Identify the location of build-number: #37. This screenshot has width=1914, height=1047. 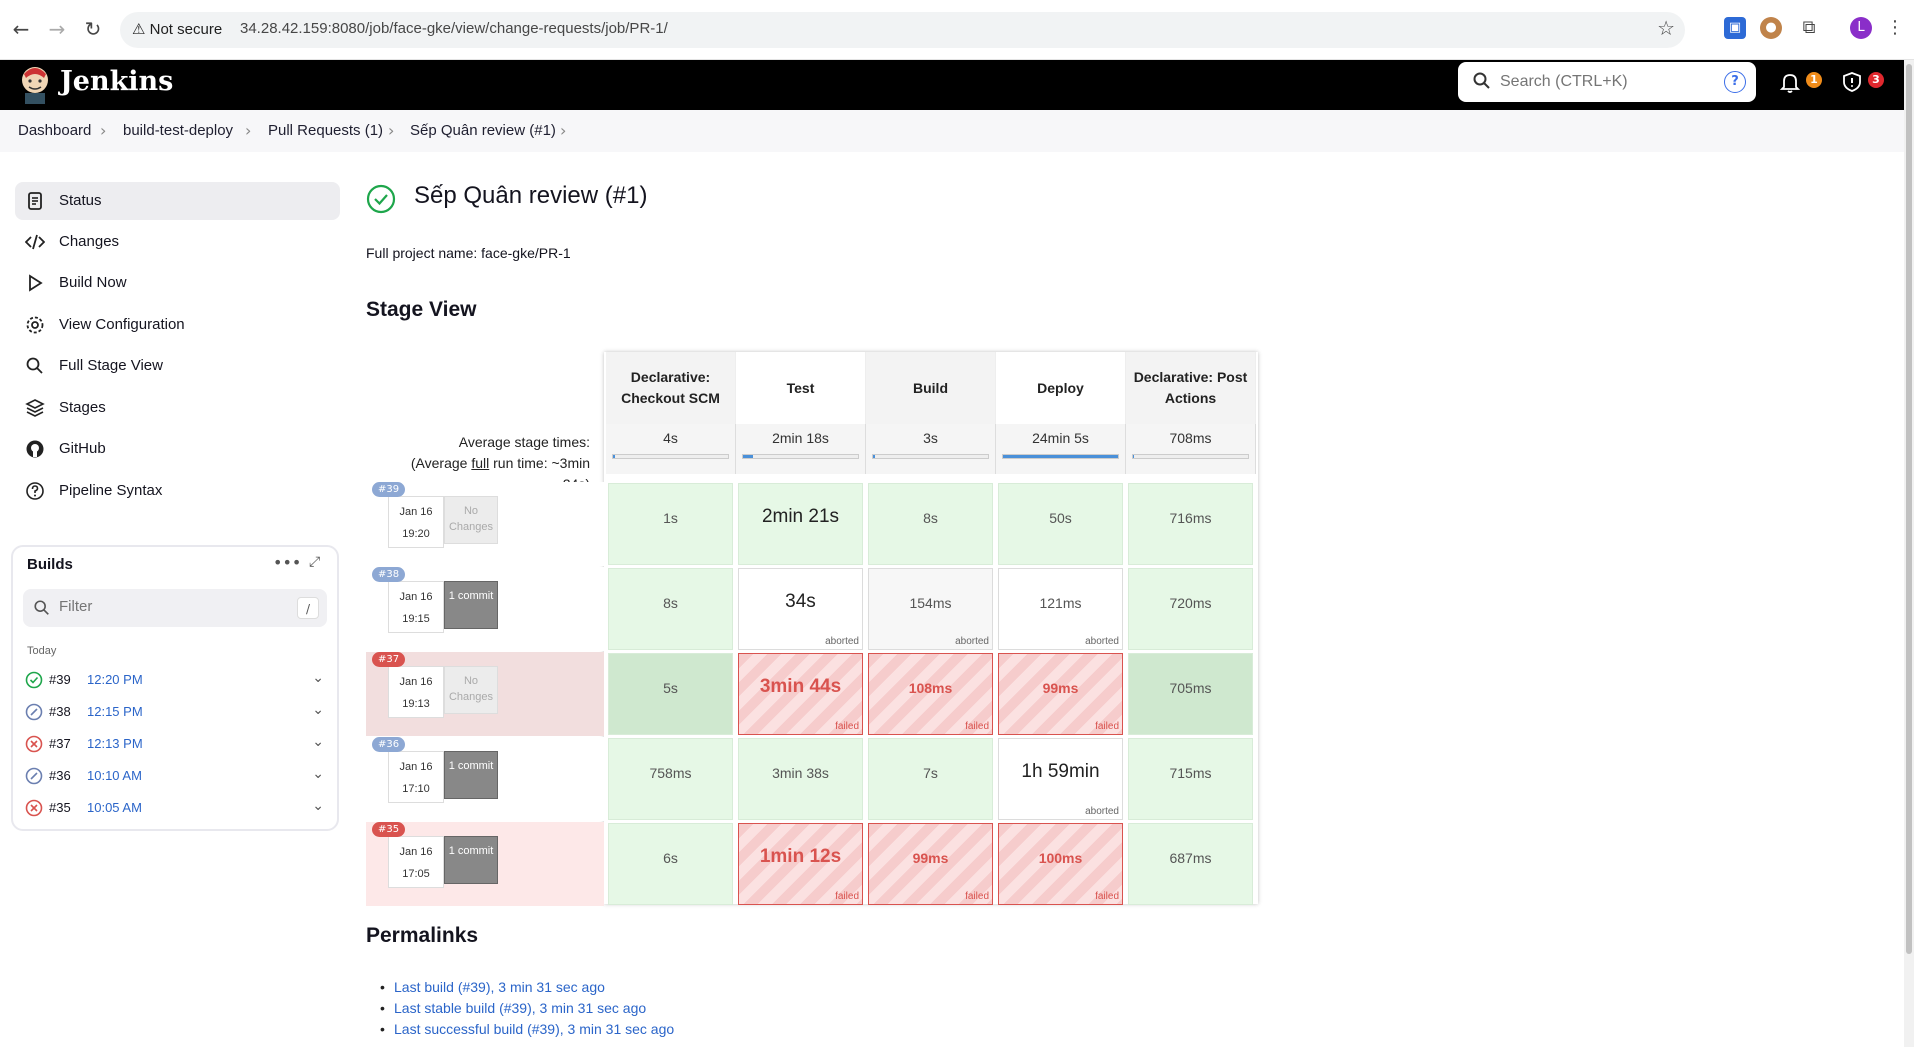
(60, 743).